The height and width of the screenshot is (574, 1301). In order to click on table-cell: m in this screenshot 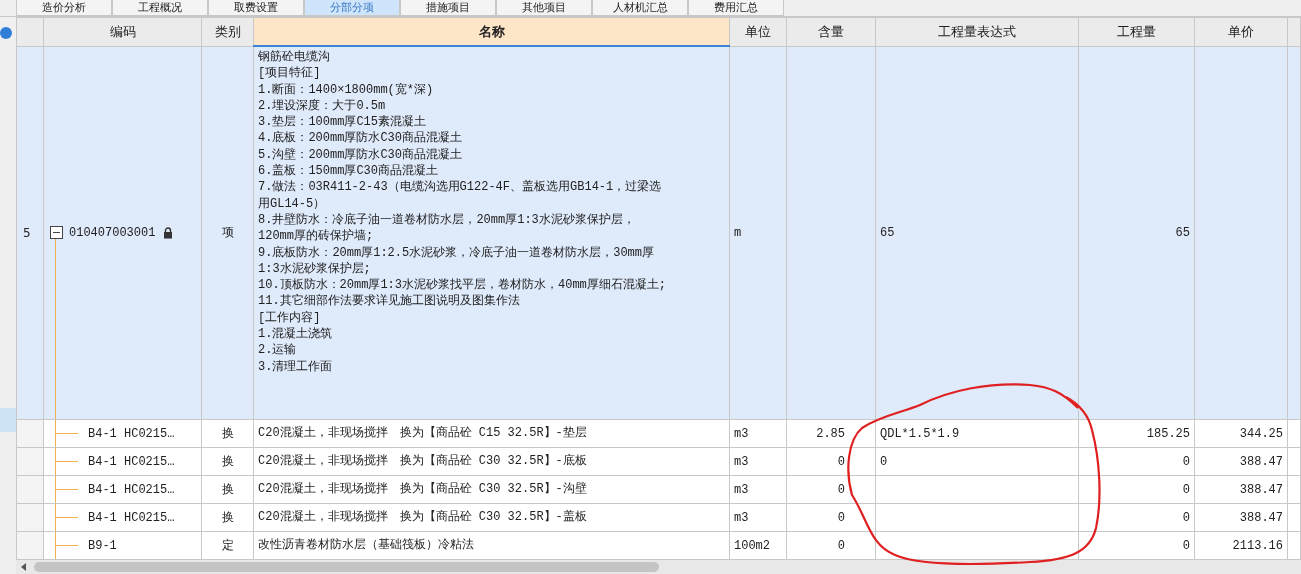, I will do `click(738, 233)`.